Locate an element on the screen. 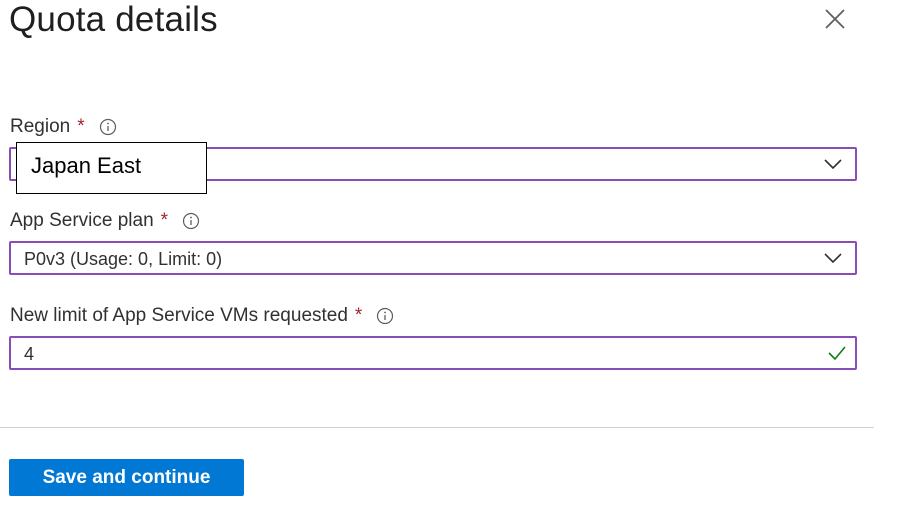  panel-title: Quota details is located at coordinates (113, 19).